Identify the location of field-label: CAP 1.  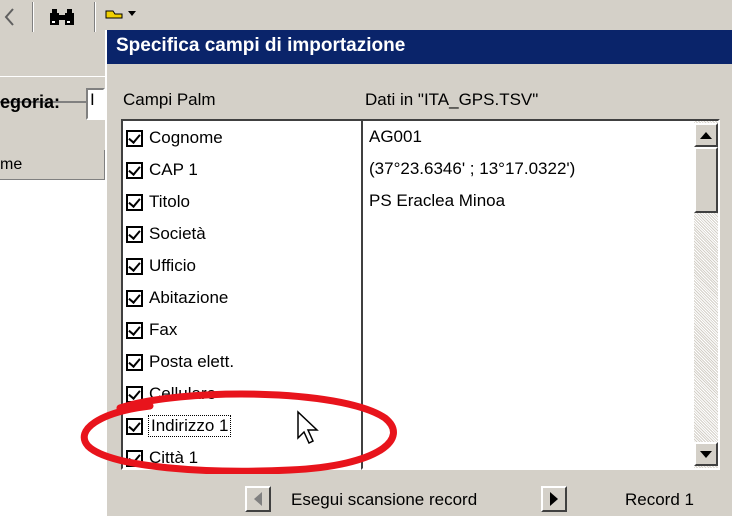
(173, 169).